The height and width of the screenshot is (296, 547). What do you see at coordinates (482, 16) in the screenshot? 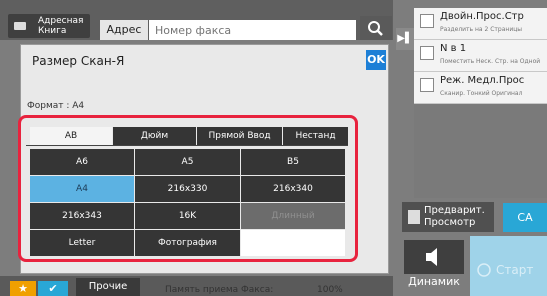
I see `option-title: Двойн.Прос.Стр` at bounding box center [482, 16].